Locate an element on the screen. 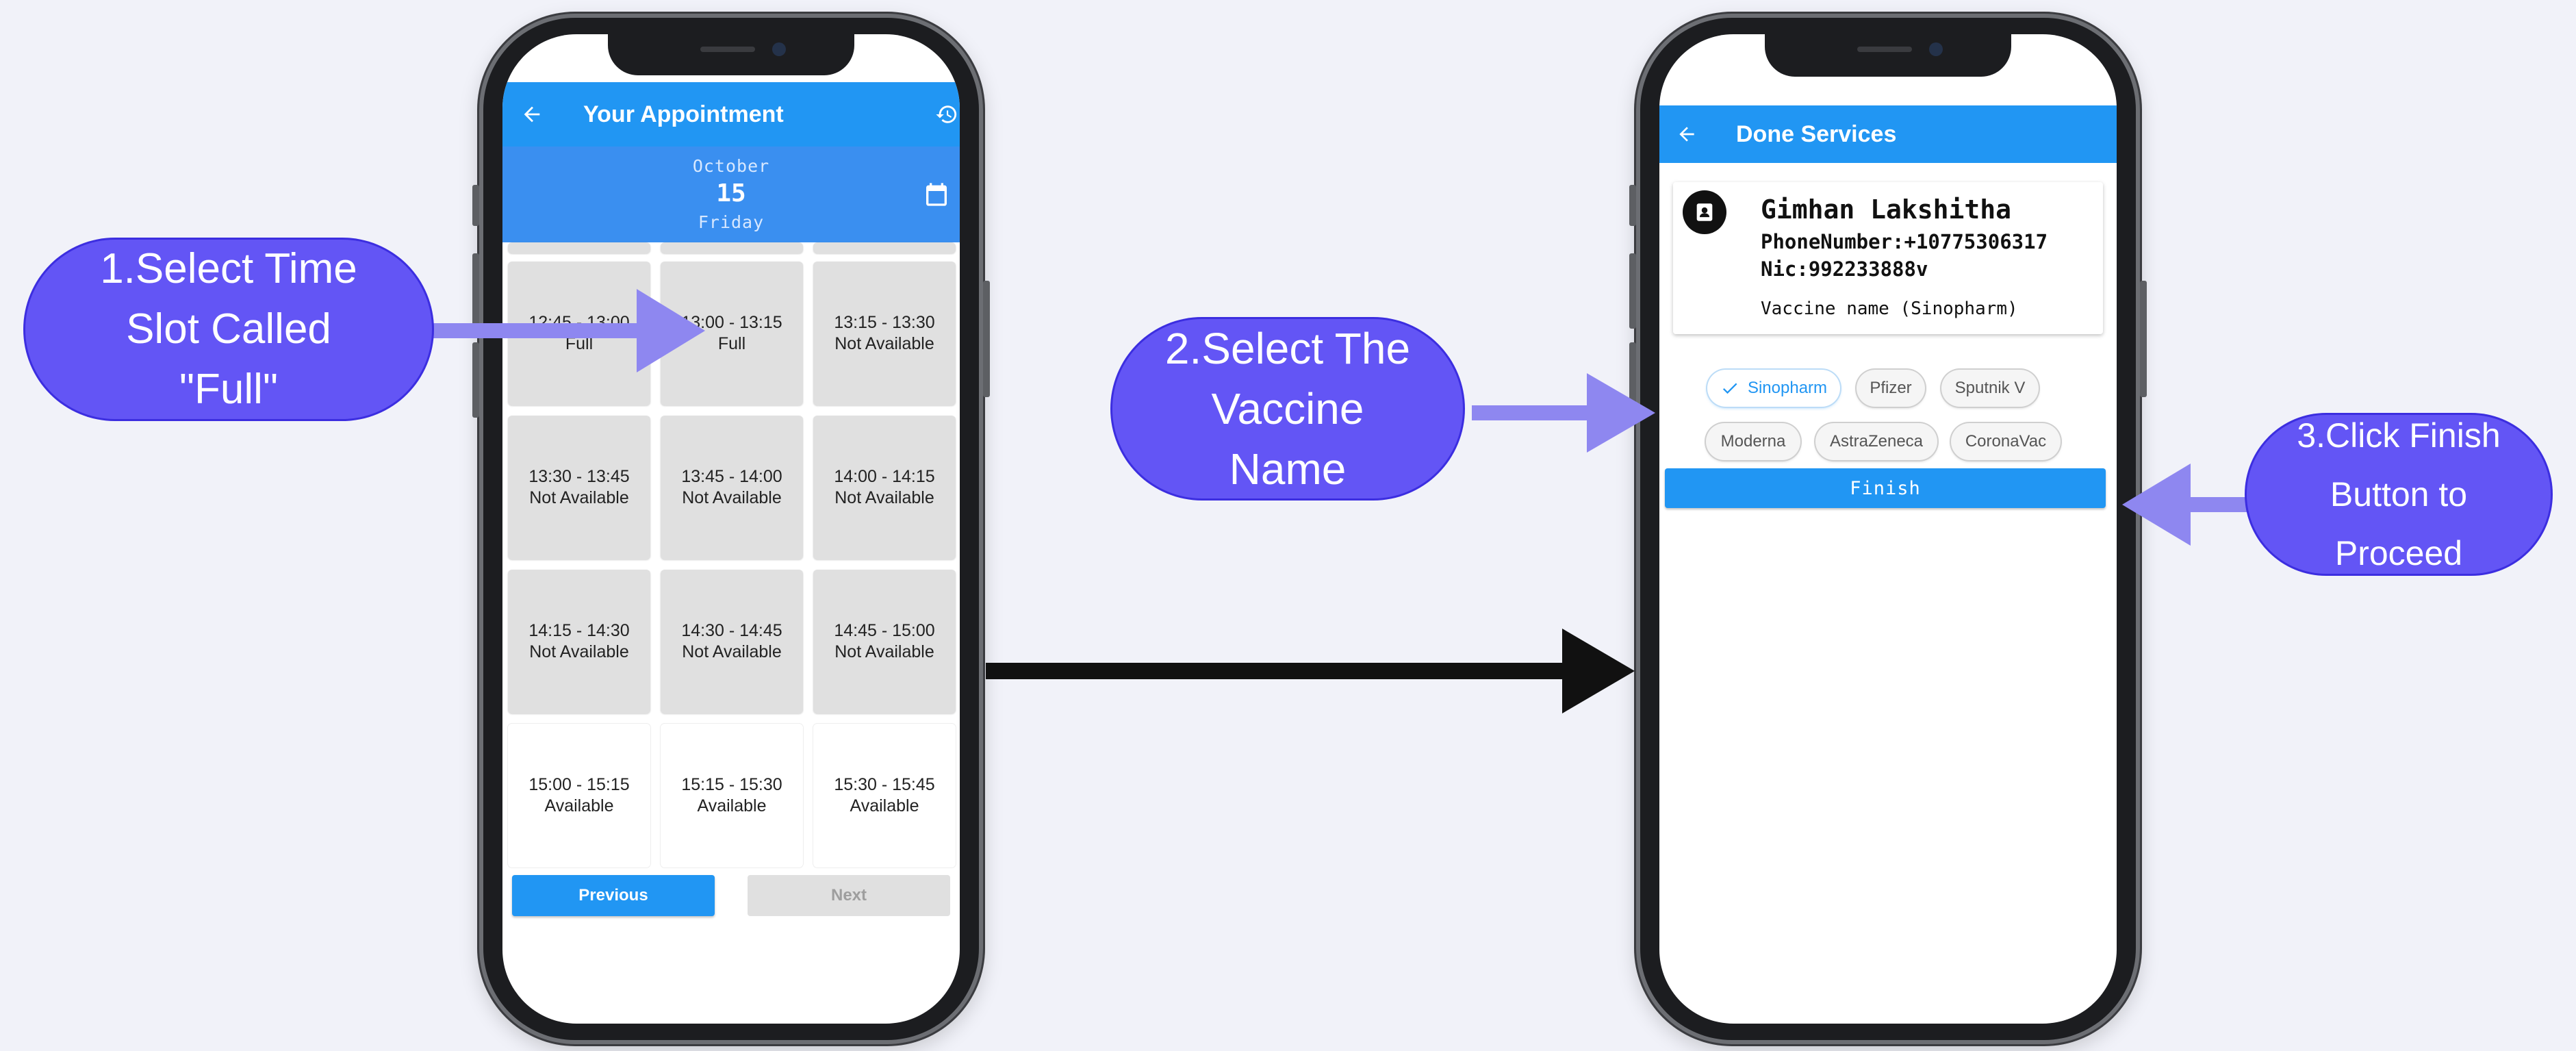 Image resolution: width=2576 pixels, height=1051 pixels. time-slot-available: 15:15 - 15:30 Available is located at coordinates (732, 796).